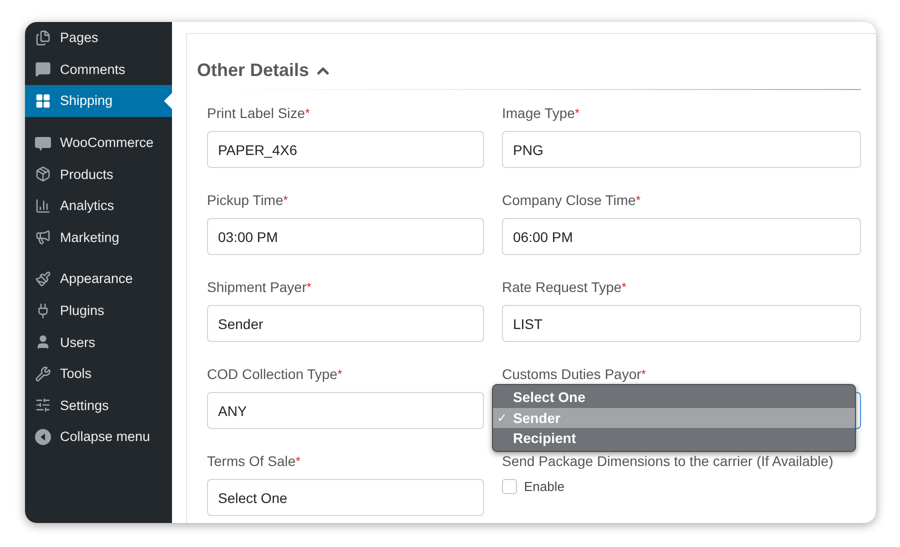 The height and width of the screenshot is (547, 900). Describe the element at coordinates (43, 374) in the screenshot. I see `wrench-icon` at that location.